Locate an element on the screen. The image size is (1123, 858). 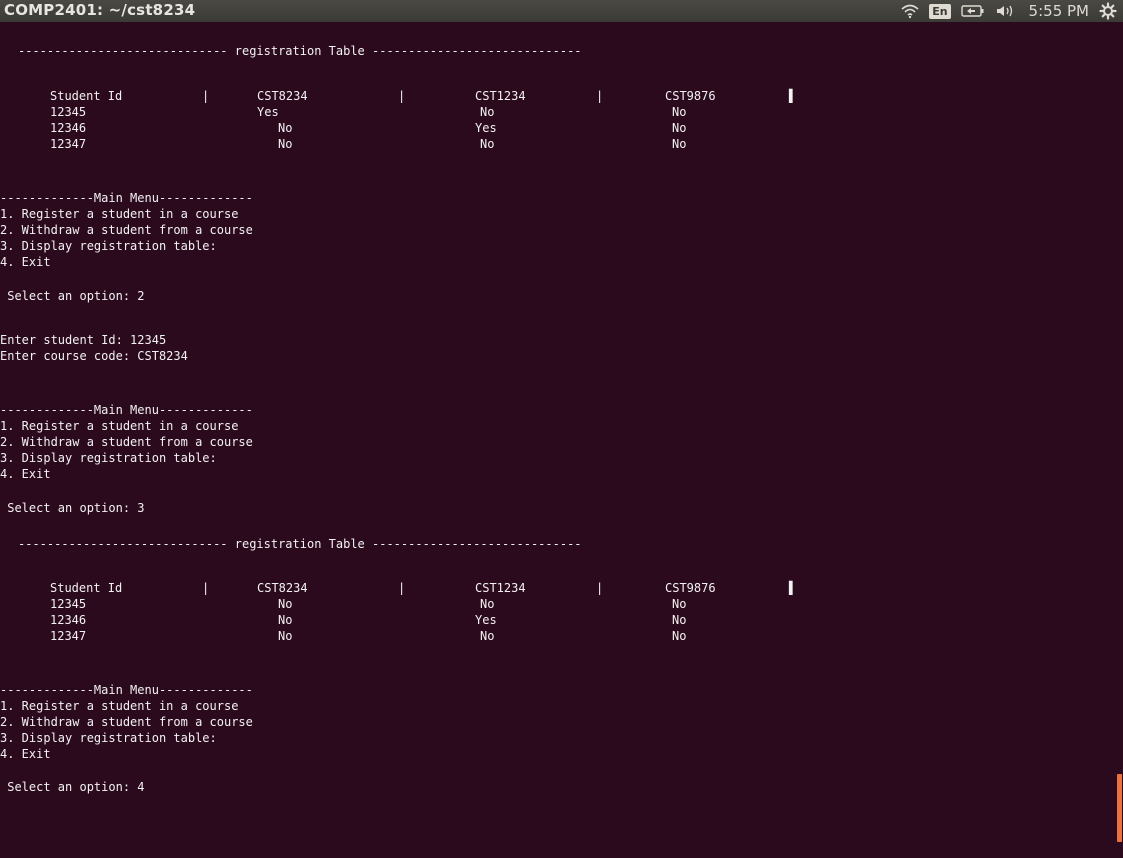
keyboard-language-indicator: En is located at coordinates (940, 11).